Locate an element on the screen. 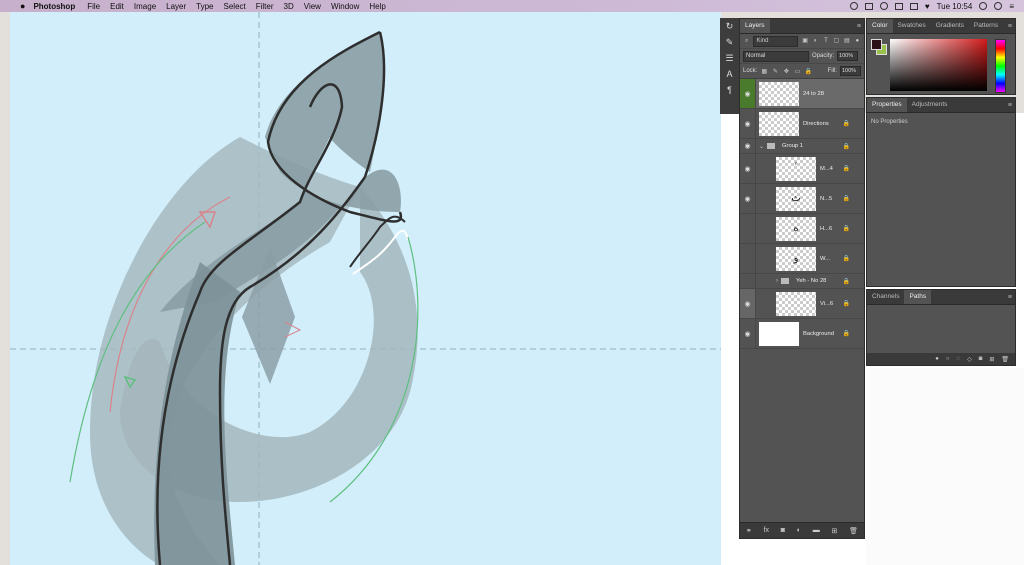  group-row: › Yeh - No 28 🔒 is located at coordinates (802, 281).